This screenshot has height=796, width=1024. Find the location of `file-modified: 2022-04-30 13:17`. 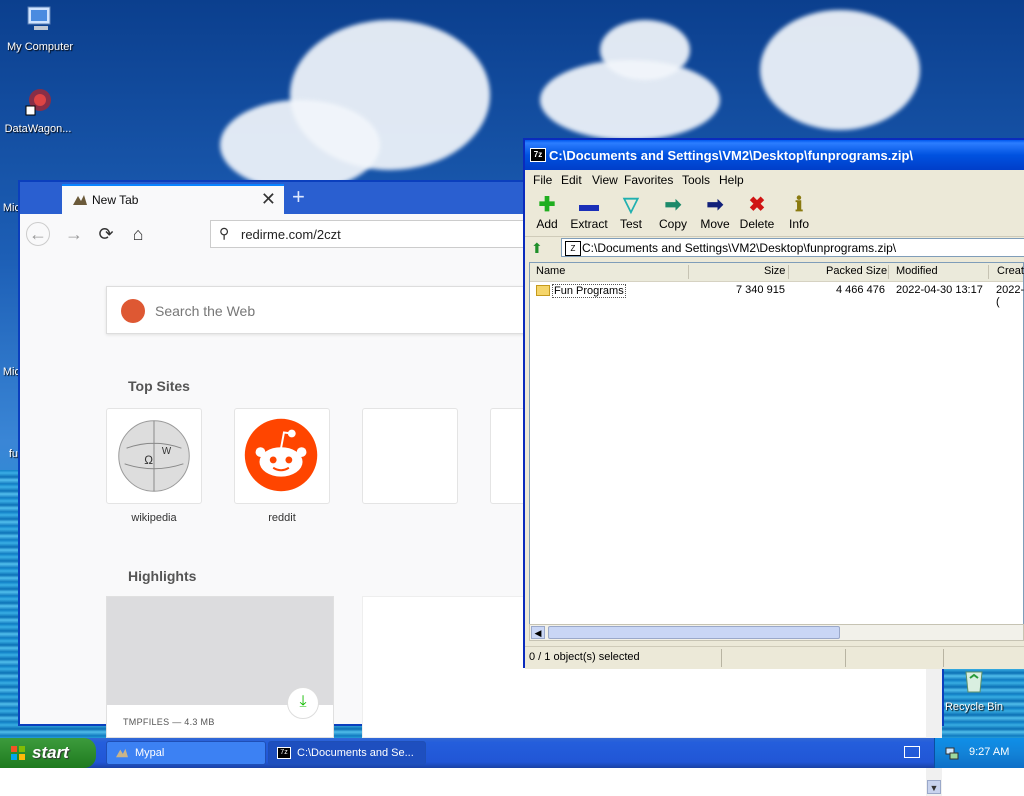

file-modified: 2022-04-30 13:17 is located at coordinates (939, 290).